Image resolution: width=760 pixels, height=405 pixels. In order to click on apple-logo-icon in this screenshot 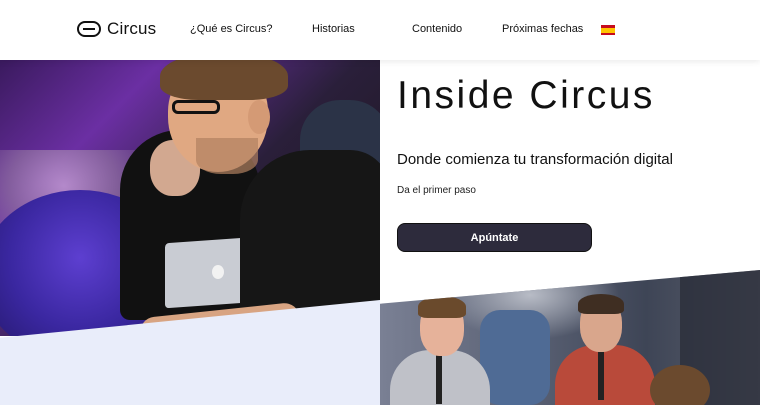, I will do `click(218, 272)`.